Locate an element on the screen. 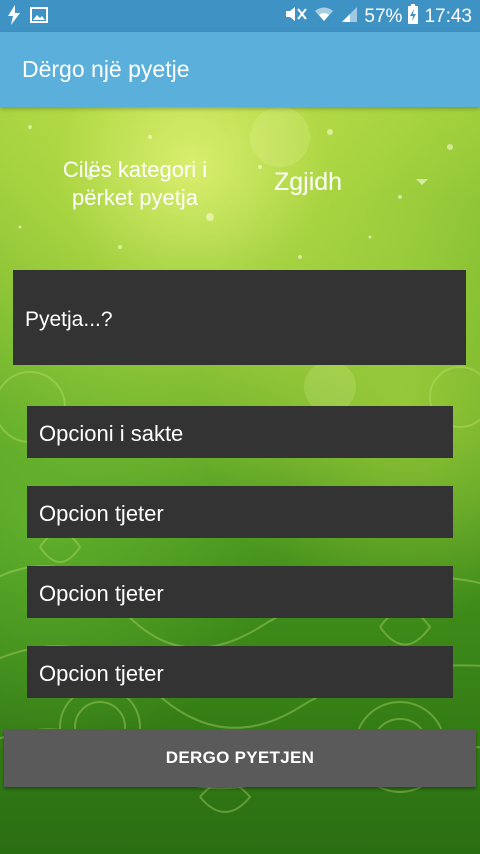  category-selected-value: Zgjidh is located at coordinates (308, 182).